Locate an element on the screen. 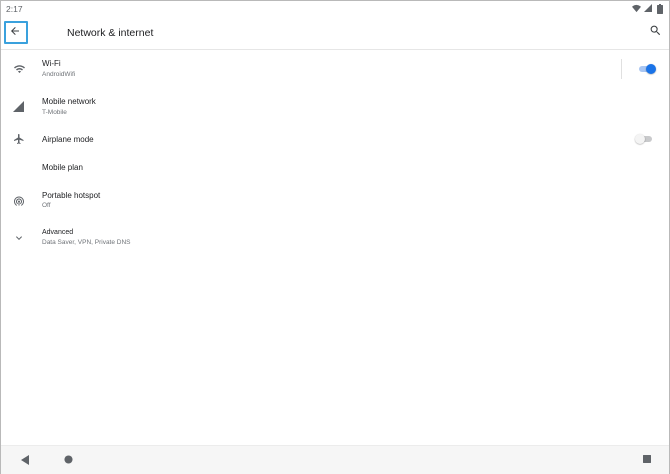 The image size is (670, 474). list-item-summary: AndroidWifi is located at coordinates (59, 74).